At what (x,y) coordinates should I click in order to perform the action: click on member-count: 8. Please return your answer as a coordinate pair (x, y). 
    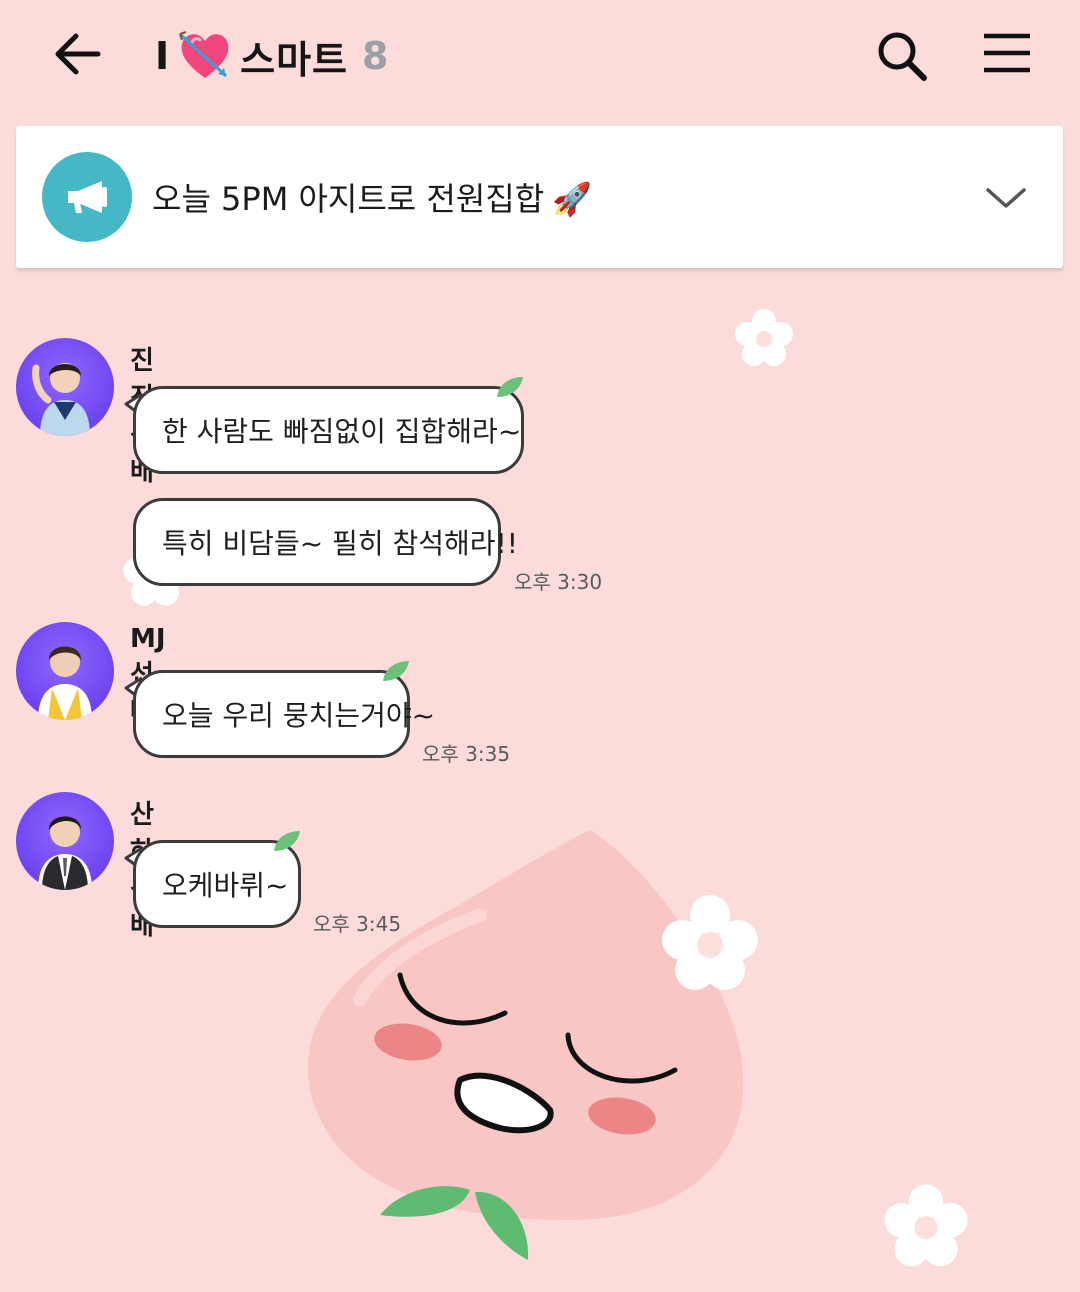
    Looking at the image, I should click on (375, 56).